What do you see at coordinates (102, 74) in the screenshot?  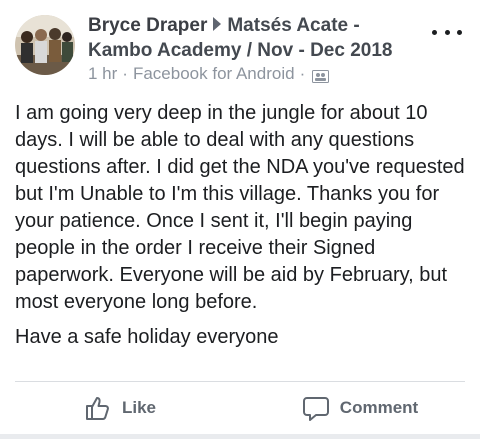 I see `post-time: 1 hr` at bounding box center [102, 74].